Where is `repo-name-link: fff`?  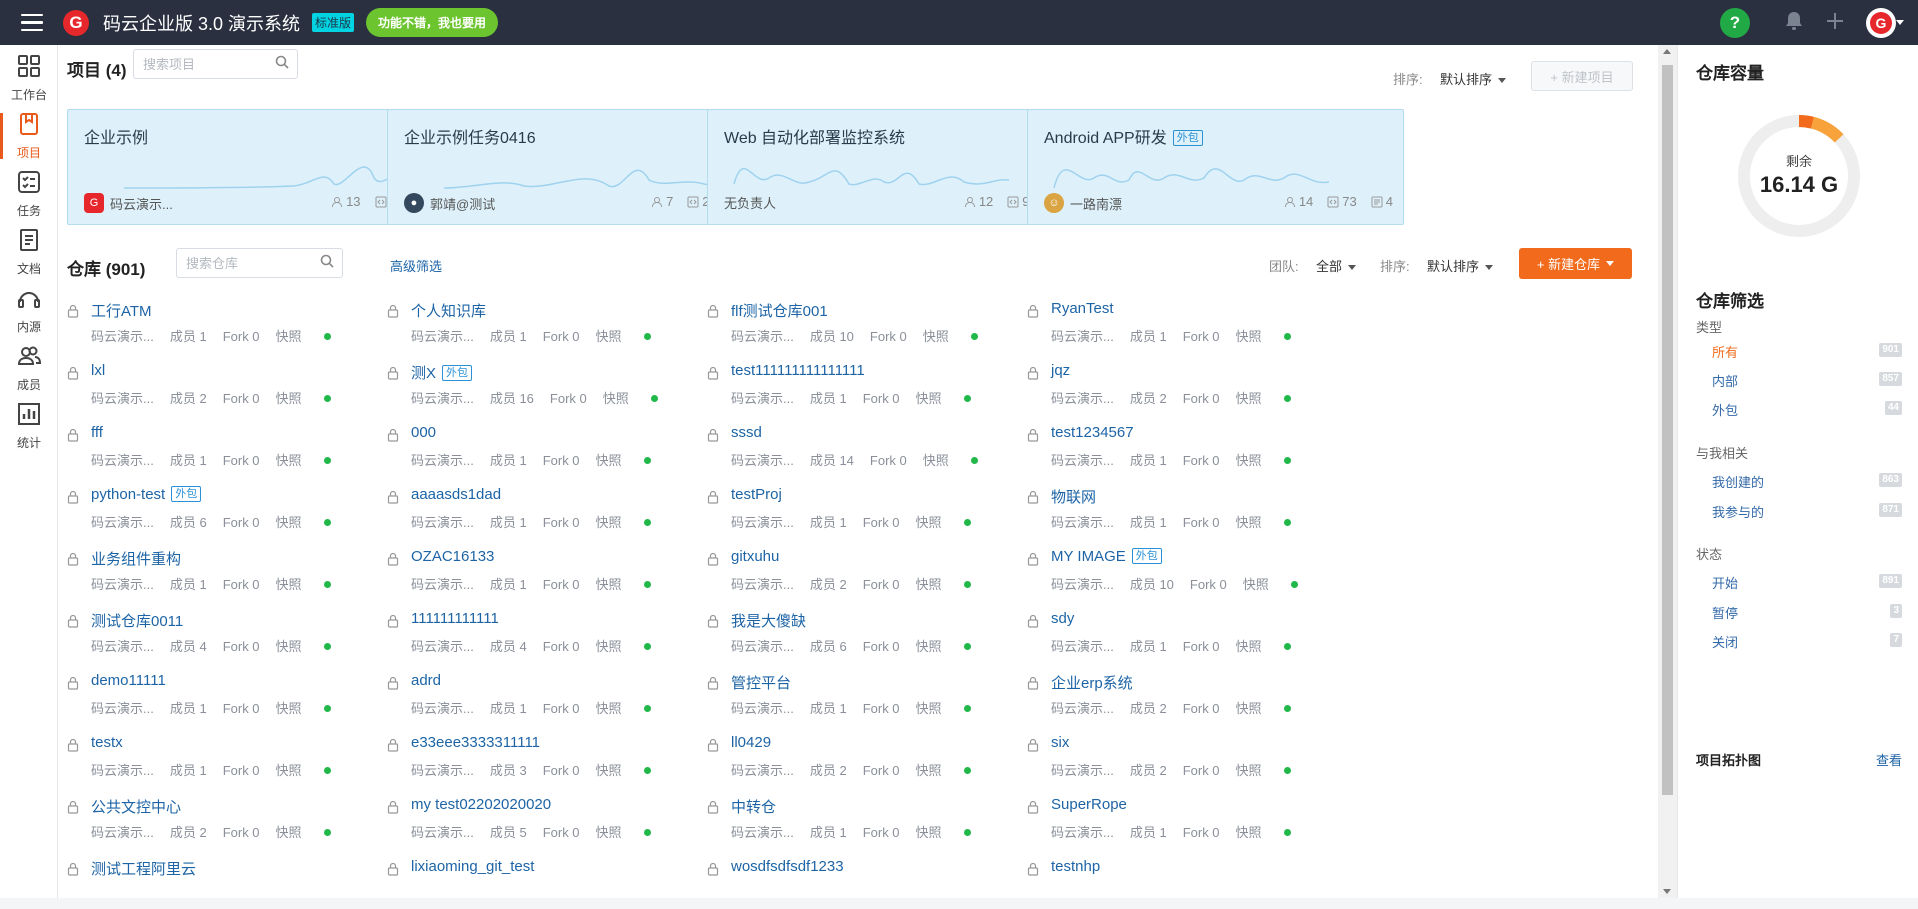 repo-name-link: fff is located at coordinates (97, 432).